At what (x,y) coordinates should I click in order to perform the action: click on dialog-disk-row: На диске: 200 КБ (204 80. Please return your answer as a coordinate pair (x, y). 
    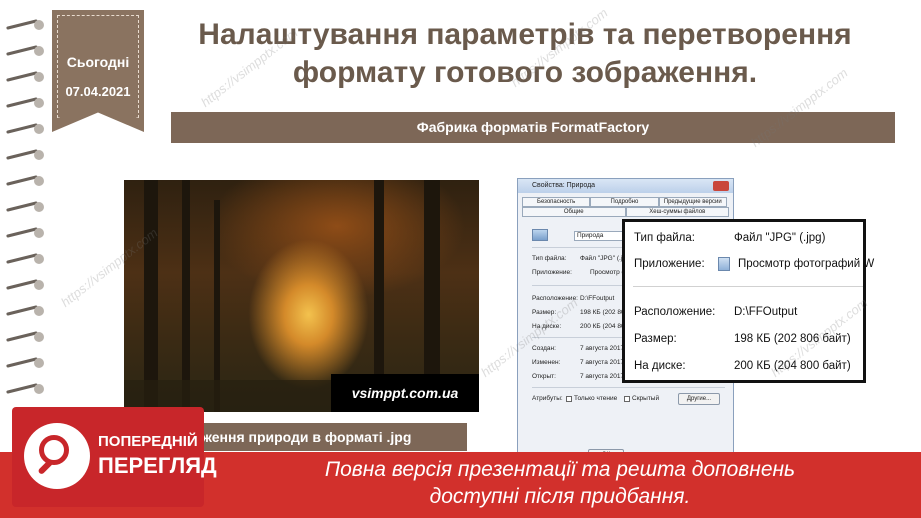
    Looking at the image, I should click on (578, 326).